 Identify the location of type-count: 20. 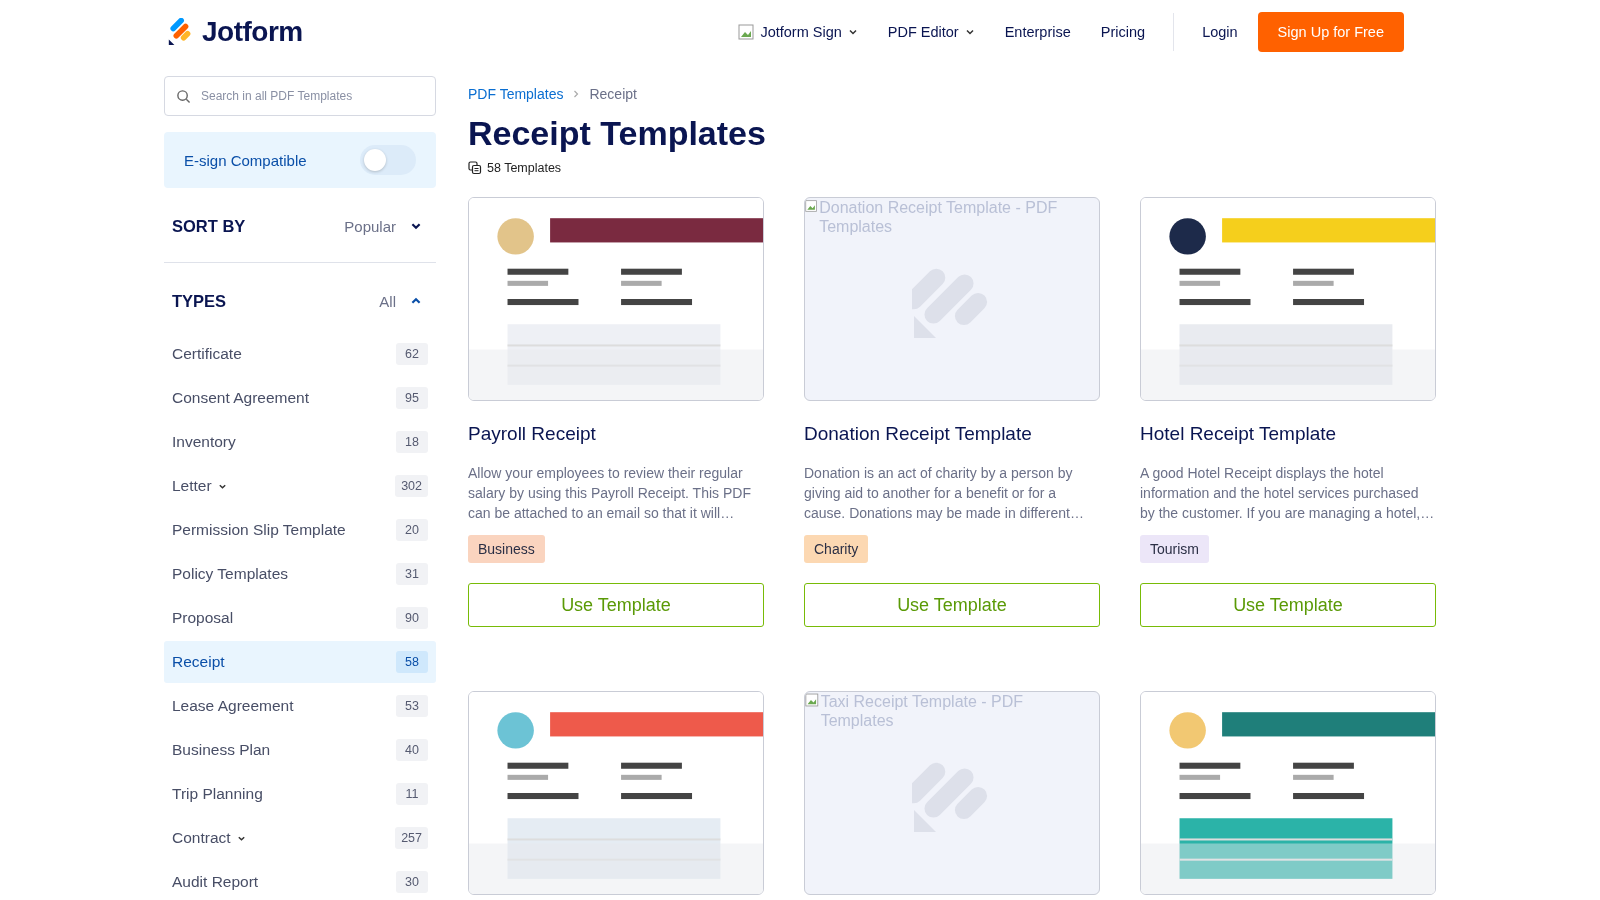
(412, 530).